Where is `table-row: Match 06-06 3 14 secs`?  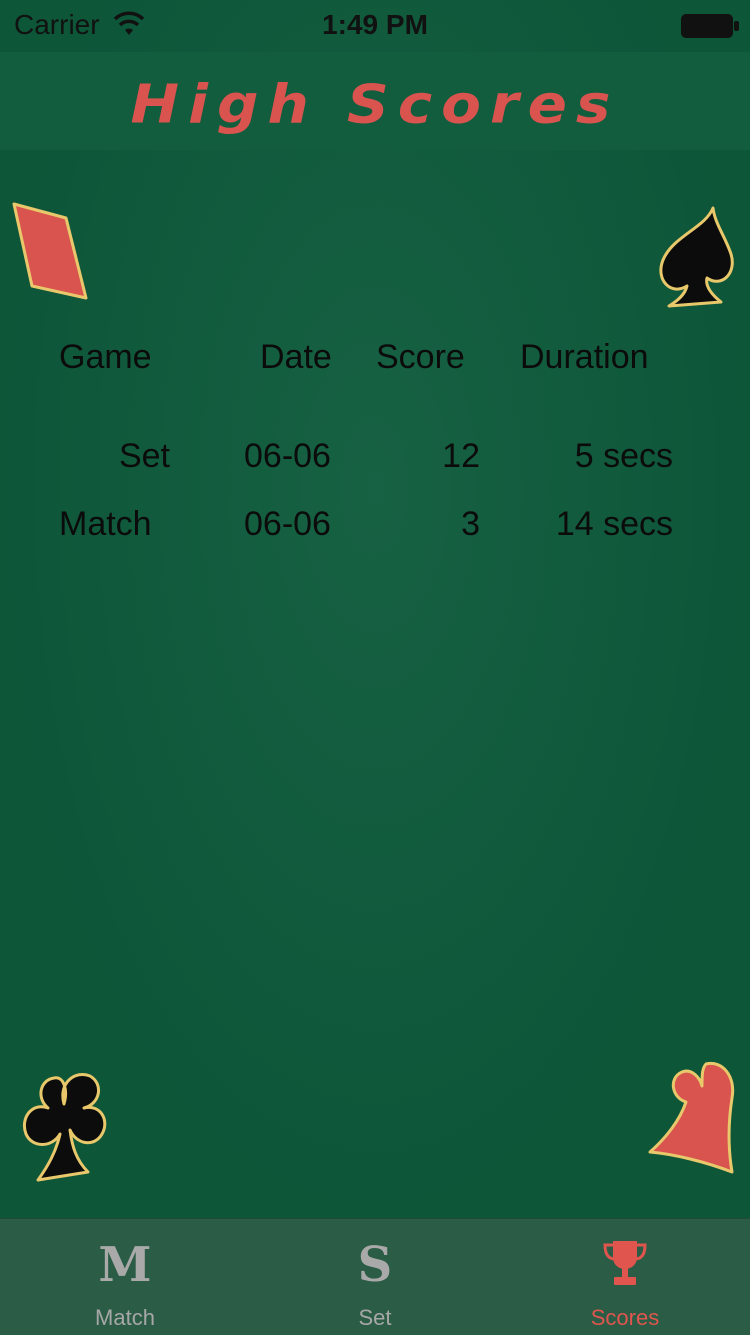
table-row: Match 06-06 3 14 secs is located at coordinates (375, 530).